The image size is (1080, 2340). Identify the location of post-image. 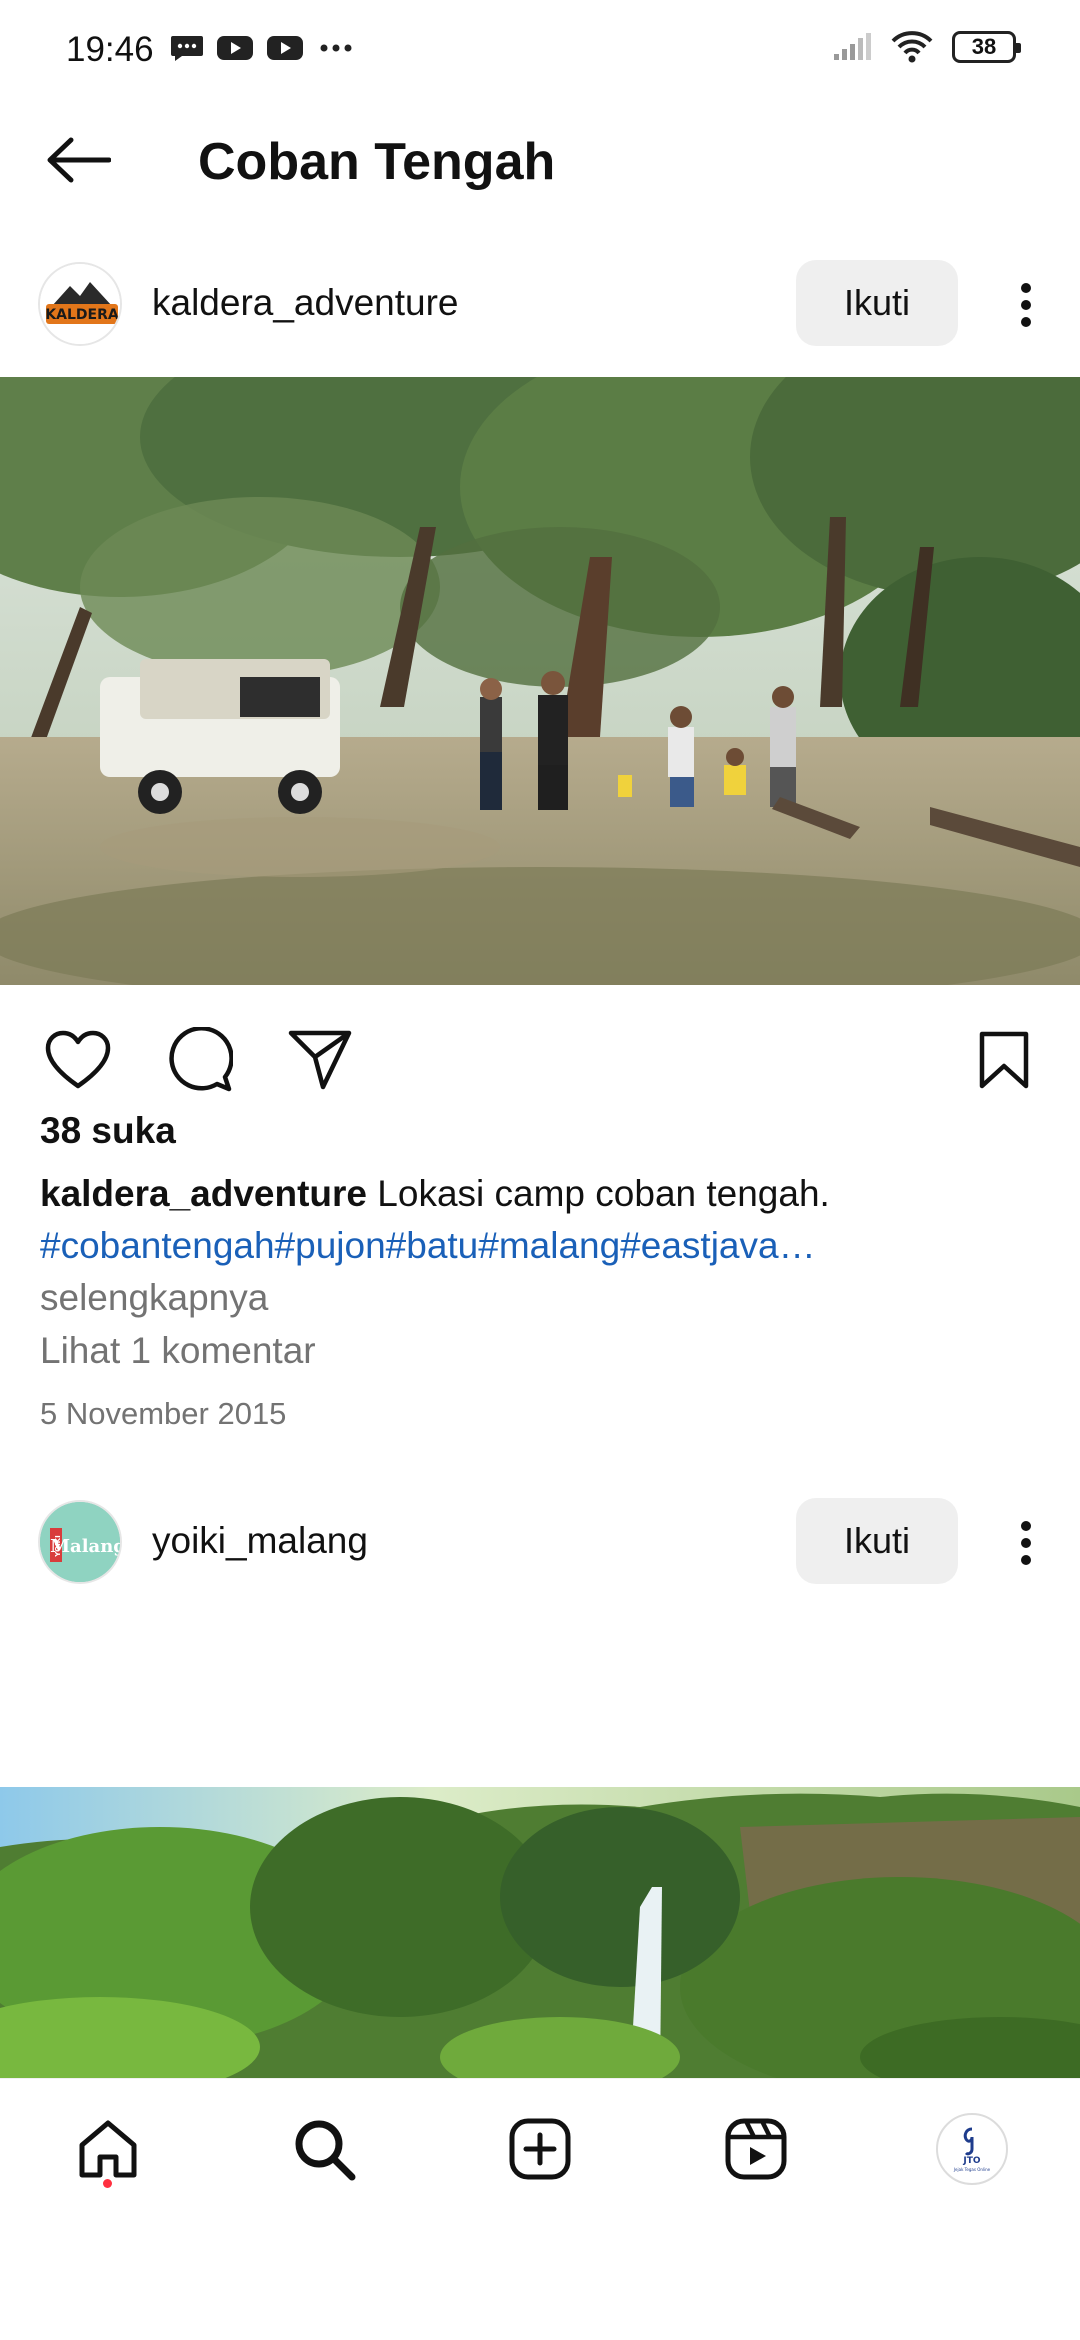
(540, 1932).